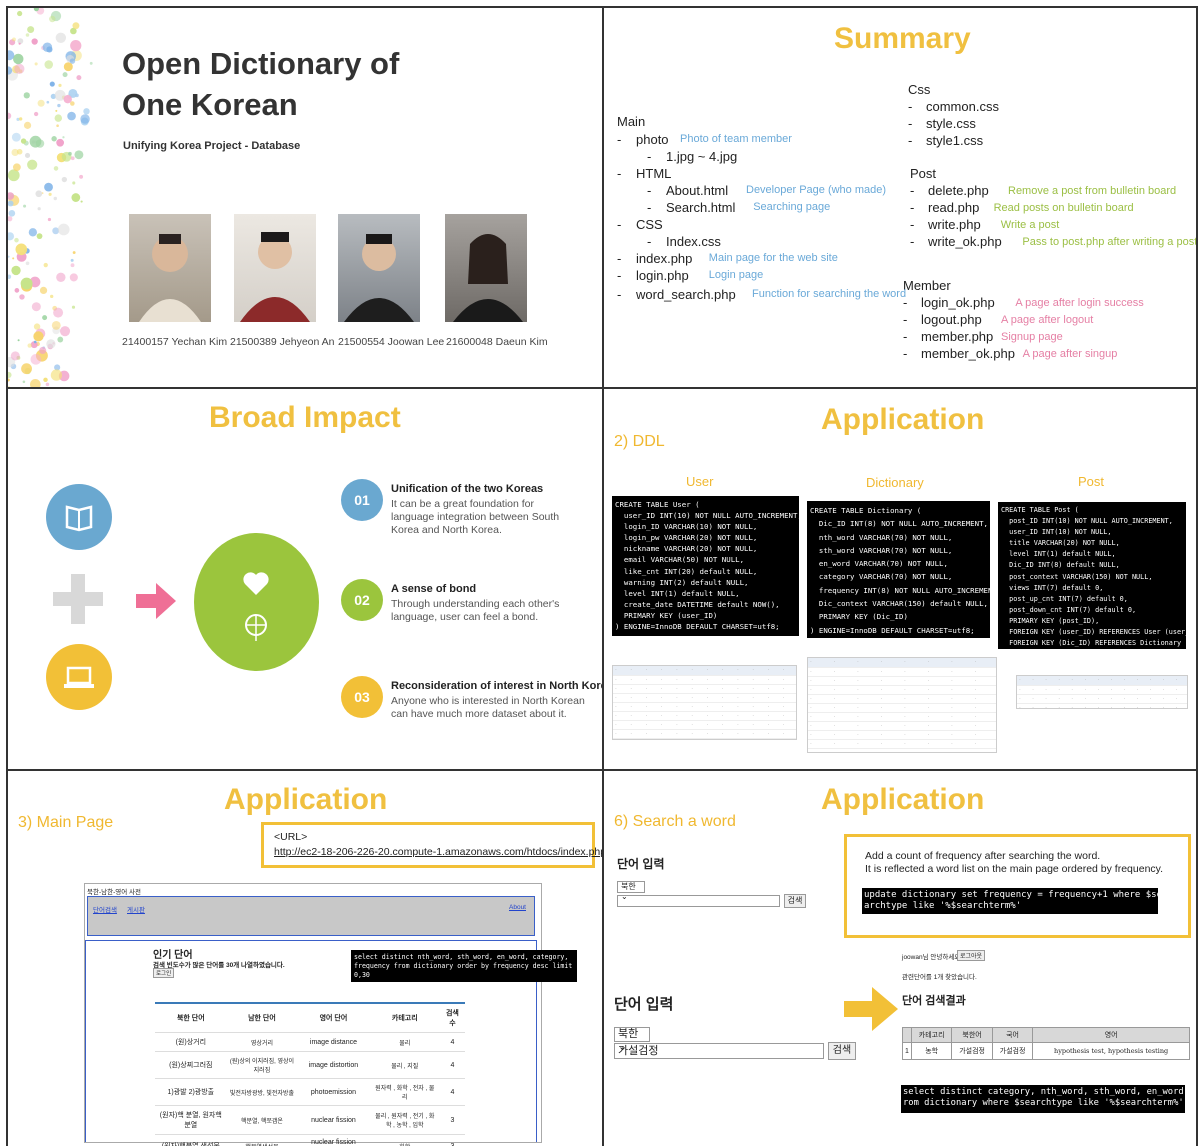  I want to click on popular-cell: photoemission, so click(333, 1092).